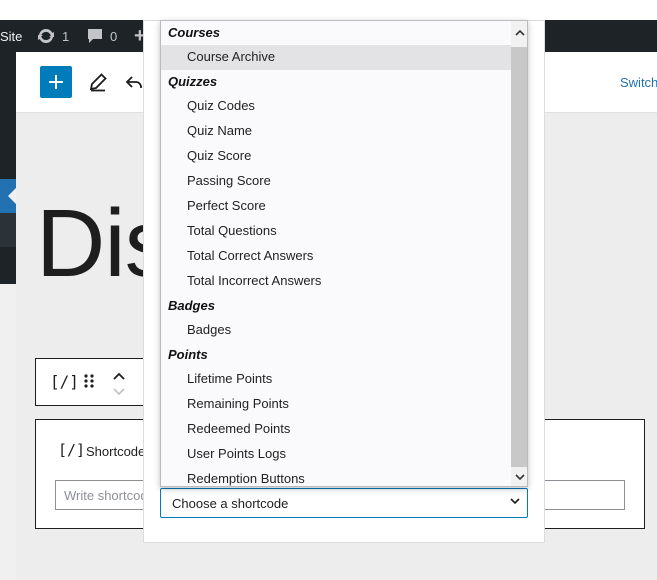 The image size is (657, 580). Describe the element at coordinates (191, 305) in the screenshot. I see `dropdown-group-label: Badges` at that location.